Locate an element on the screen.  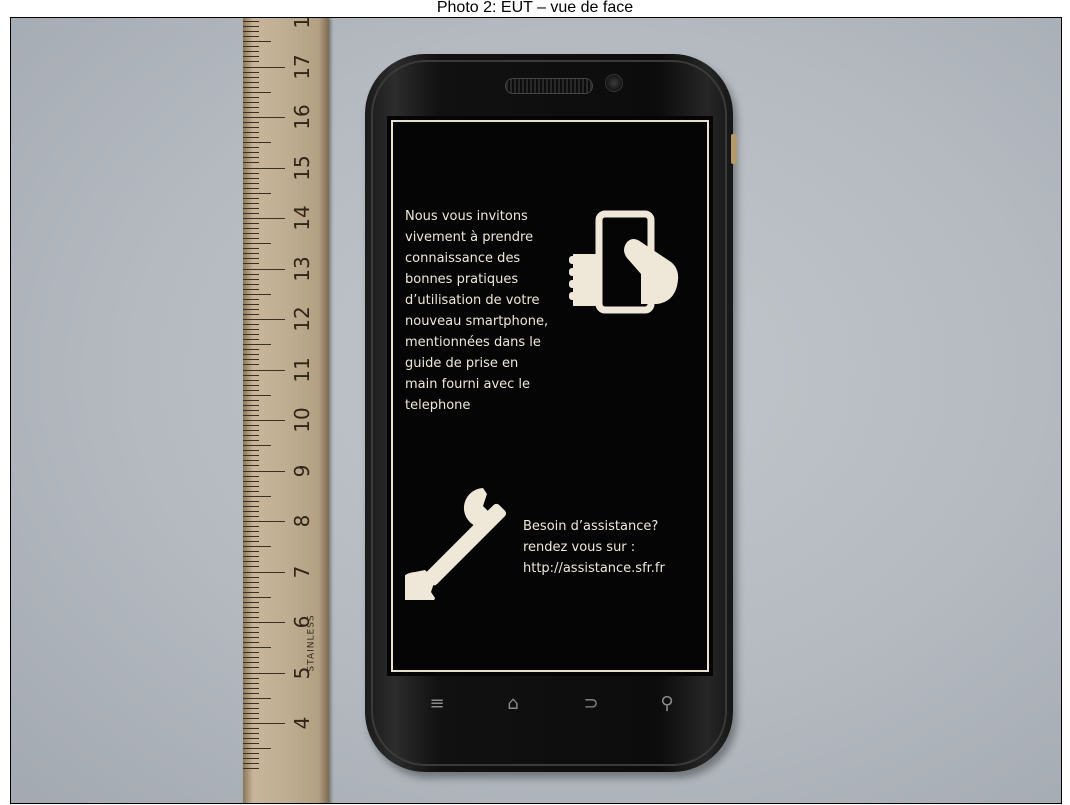
home-icon: ⌂ is located at coordinates (513, 704).